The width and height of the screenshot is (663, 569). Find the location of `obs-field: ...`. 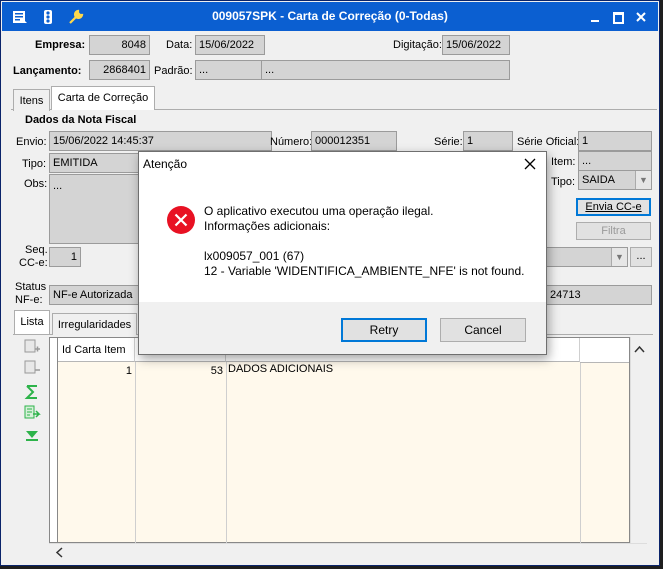

obs-field: ... is located at coordinates (96, 209).